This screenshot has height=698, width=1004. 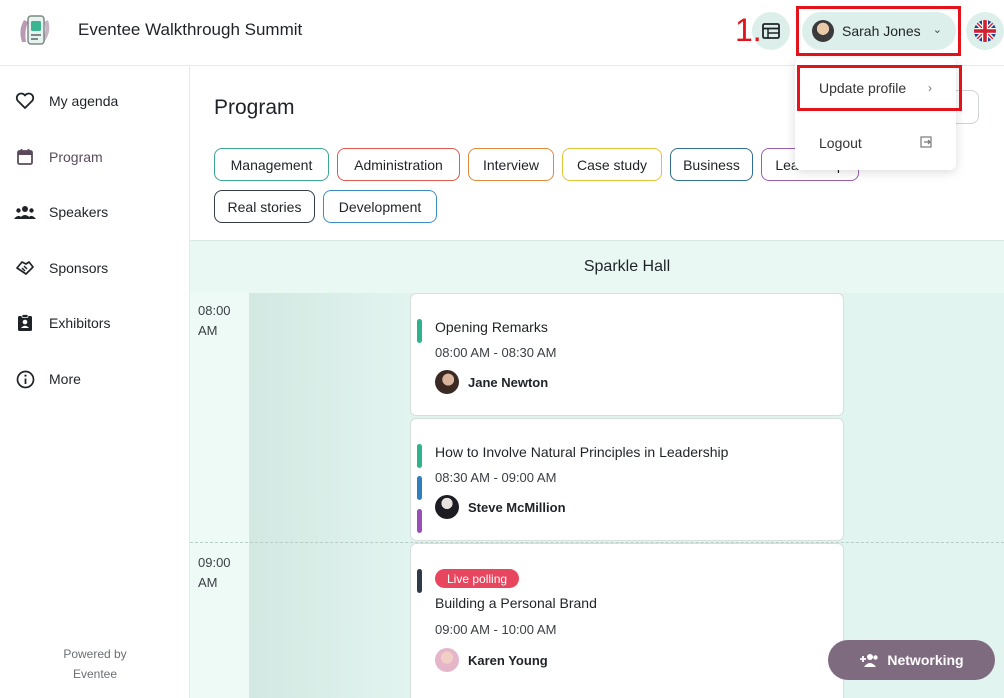 I want to click on session-time: 08:00 AM - 08:30 AM, so click(x=496, y=352).